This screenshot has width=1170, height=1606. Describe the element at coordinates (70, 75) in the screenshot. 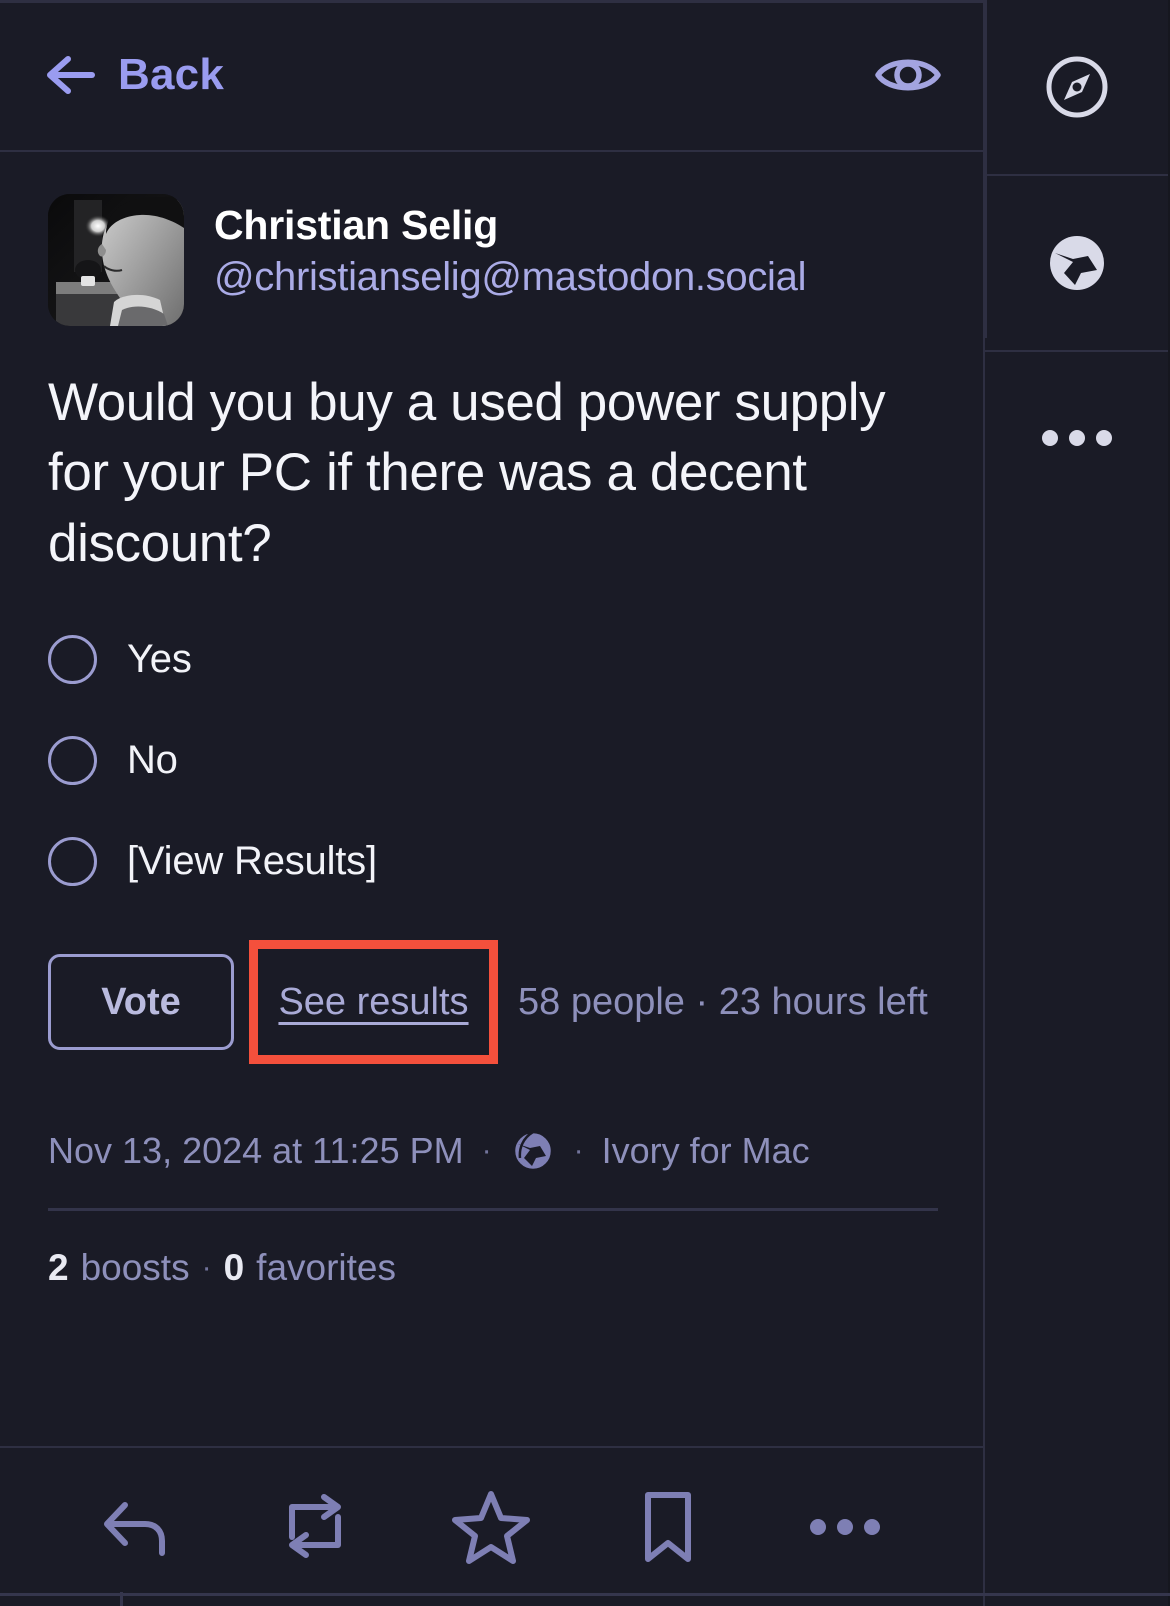

I see `arrow-left-icon` at that location.